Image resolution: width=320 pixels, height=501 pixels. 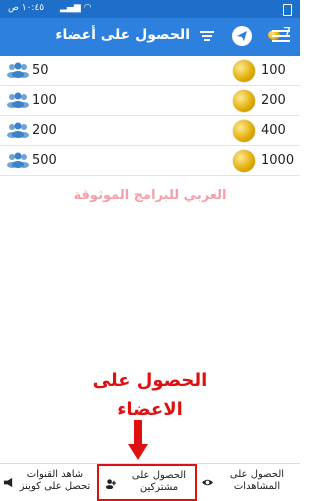 What do you see at coordinates (122, 35) in the screenshot?
I see `page-title: الحصول على أعضاء` at bounding box center [122, 35].